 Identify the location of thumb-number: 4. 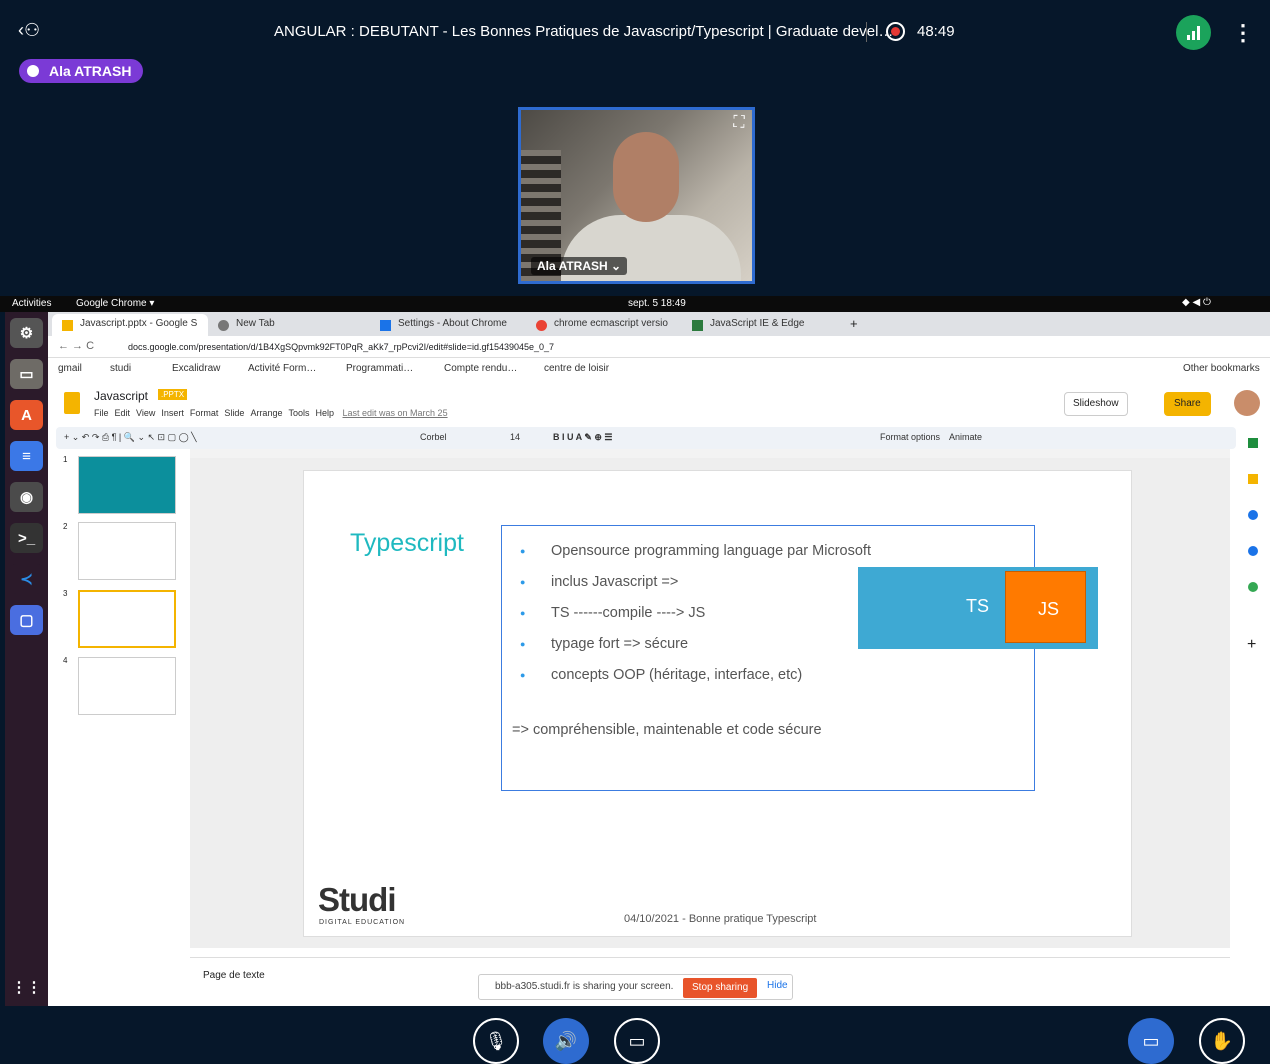
(65, 660).